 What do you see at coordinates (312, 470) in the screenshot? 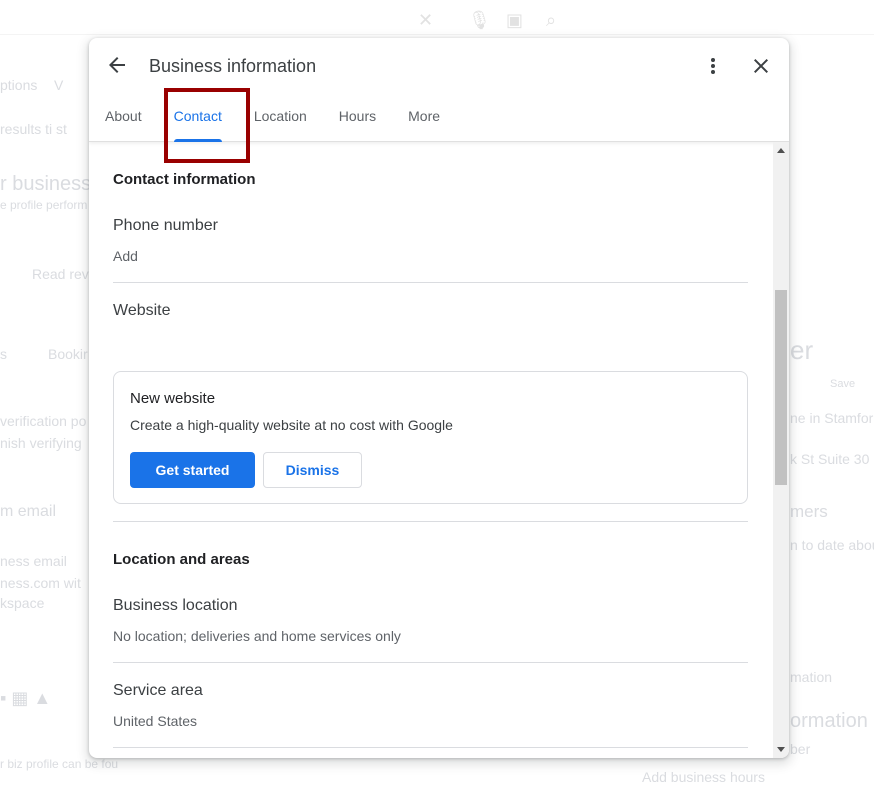
I see `dismiss-button: Dismiss` at bounding box center [312, 470].